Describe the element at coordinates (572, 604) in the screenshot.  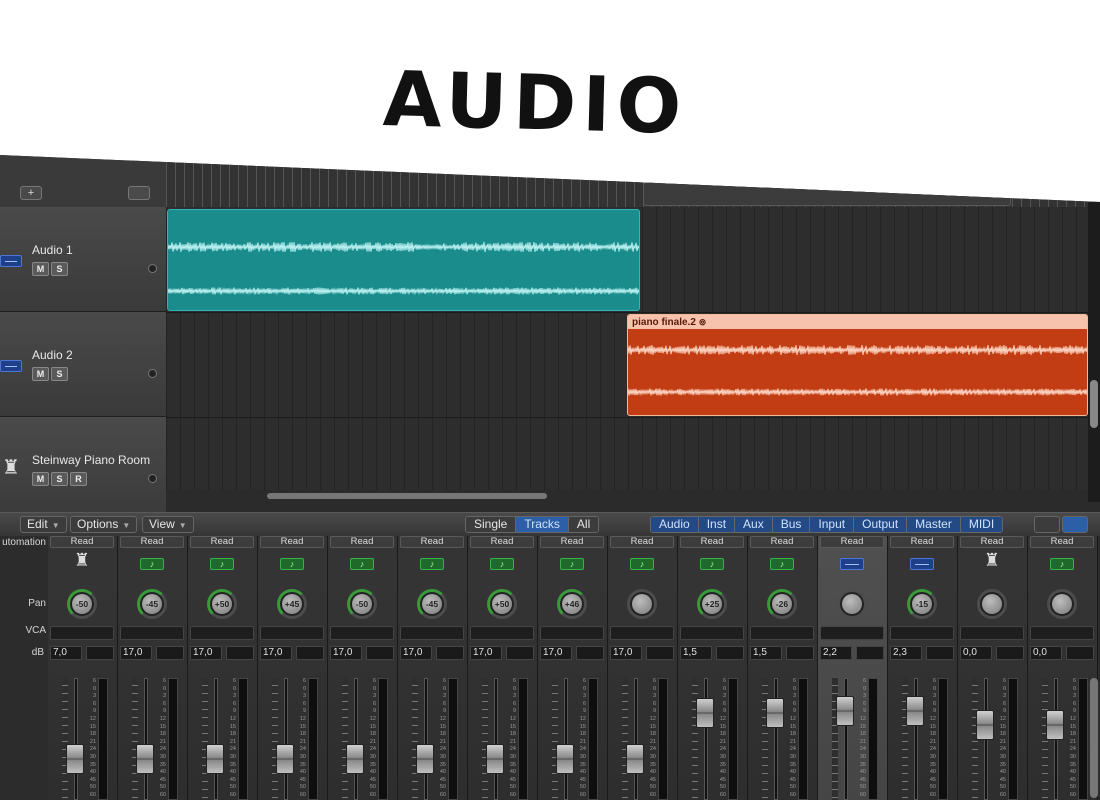
I see `pan-knob: +46` at that location.